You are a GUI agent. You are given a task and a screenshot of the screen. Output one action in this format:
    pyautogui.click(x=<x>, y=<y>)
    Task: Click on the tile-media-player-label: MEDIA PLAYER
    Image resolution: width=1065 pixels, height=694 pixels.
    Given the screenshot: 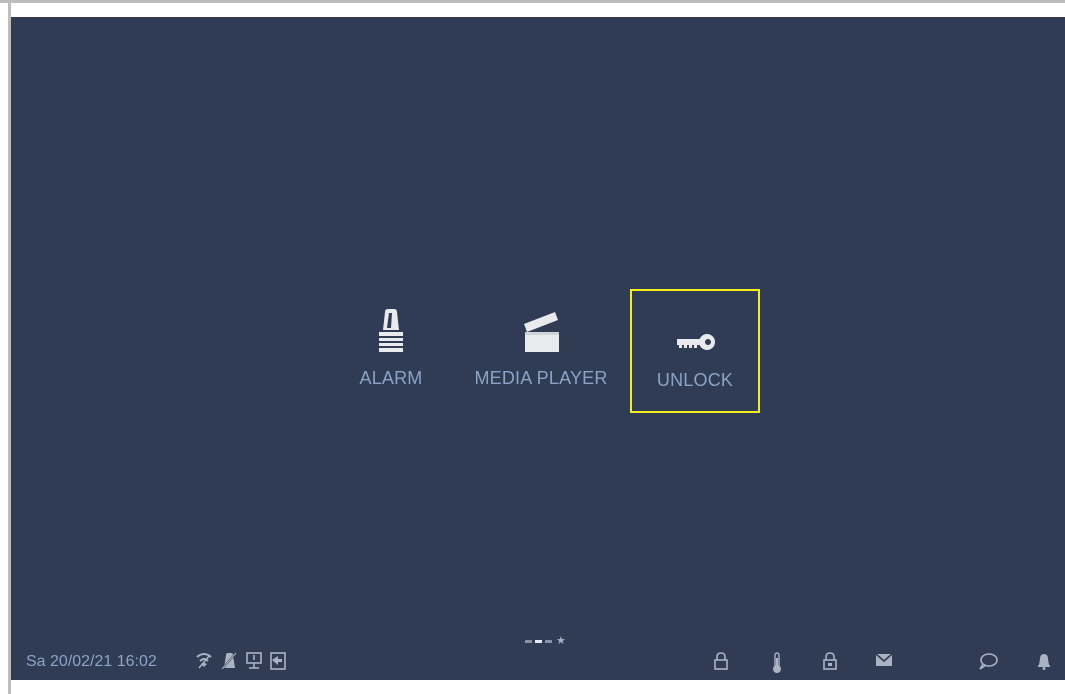 What is the action you would take?
    pyautogui.click(x=541, y=378)
    